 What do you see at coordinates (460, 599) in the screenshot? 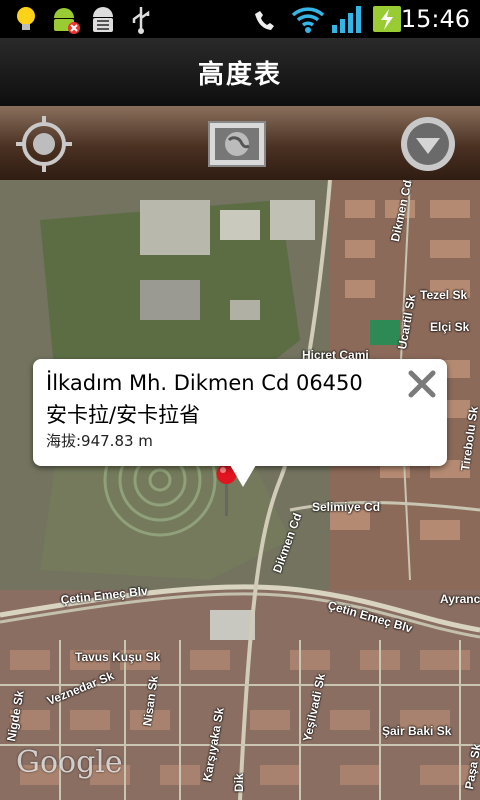
I see `road-label: Ayranc` at bounding box center [460, 599].